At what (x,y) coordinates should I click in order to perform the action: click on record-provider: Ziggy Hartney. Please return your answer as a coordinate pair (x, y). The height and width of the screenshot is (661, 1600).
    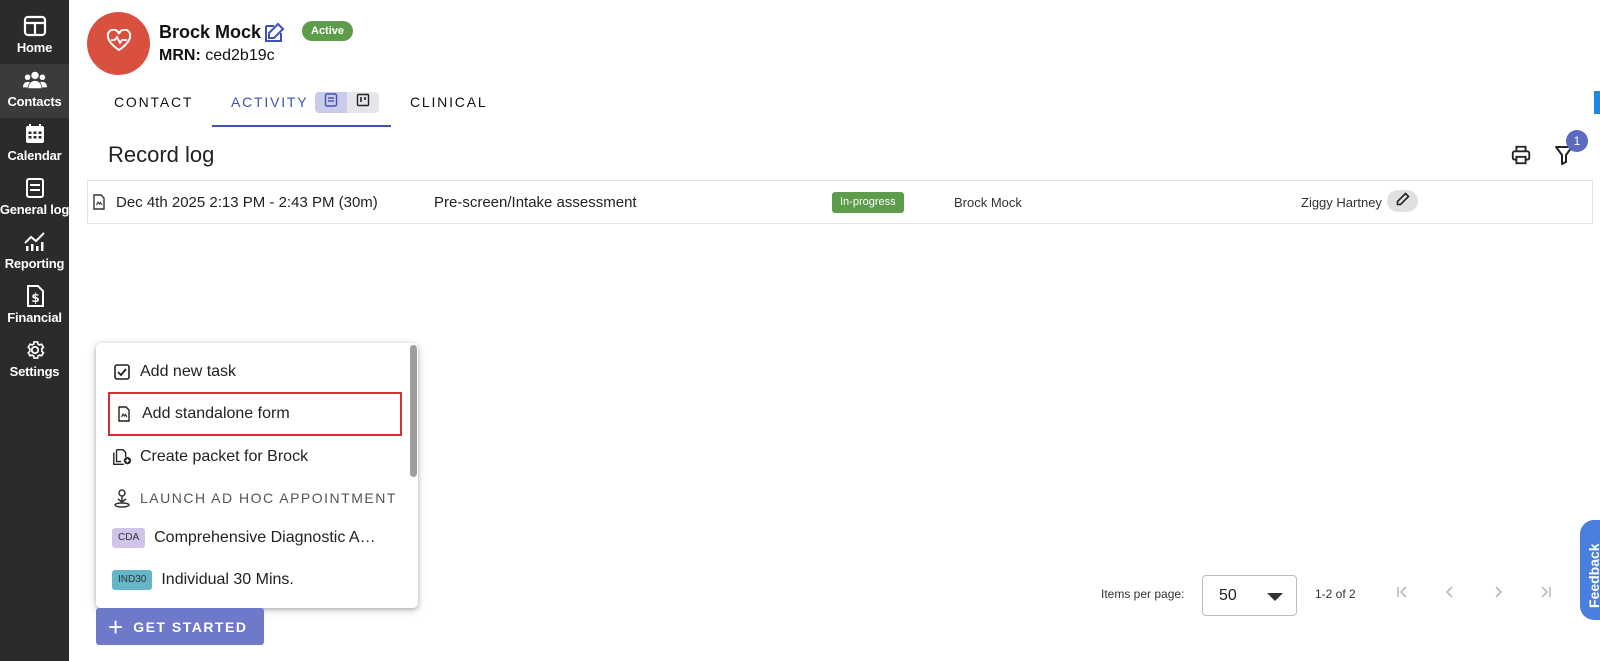
    Looking at the image, I should click on (1341, 202).